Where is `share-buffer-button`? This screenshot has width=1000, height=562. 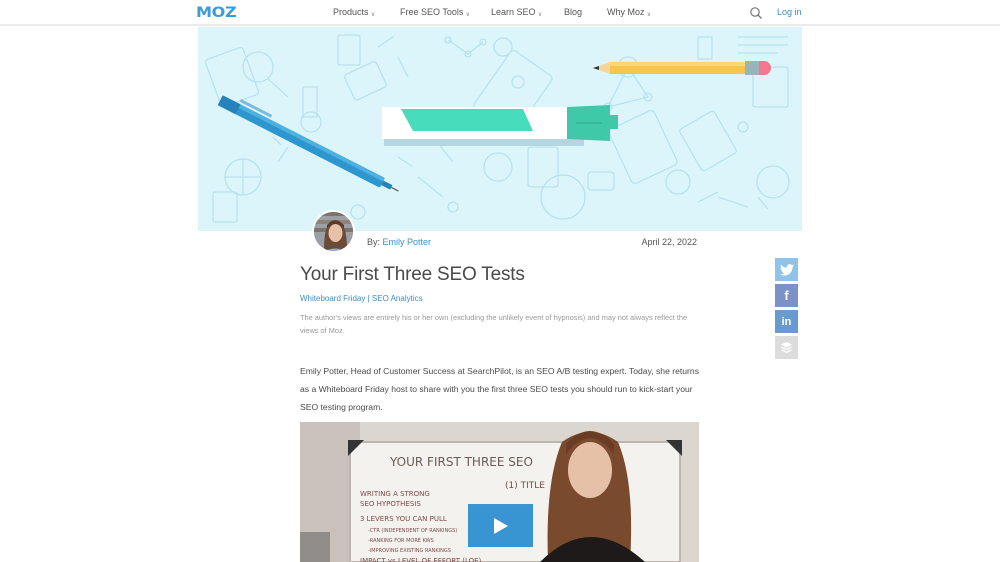
share-buffer-button is located at coordinates (786, 347).